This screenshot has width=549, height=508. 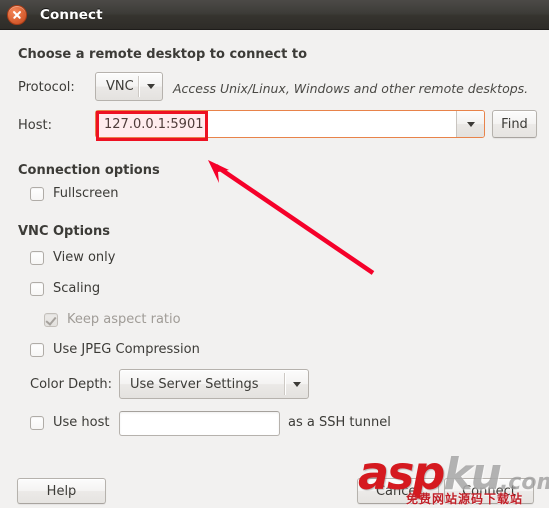 What do you see at coordinates (71, 14) in the screenshot?
I see `window-title: Connect` at bounding box center [71, 14].